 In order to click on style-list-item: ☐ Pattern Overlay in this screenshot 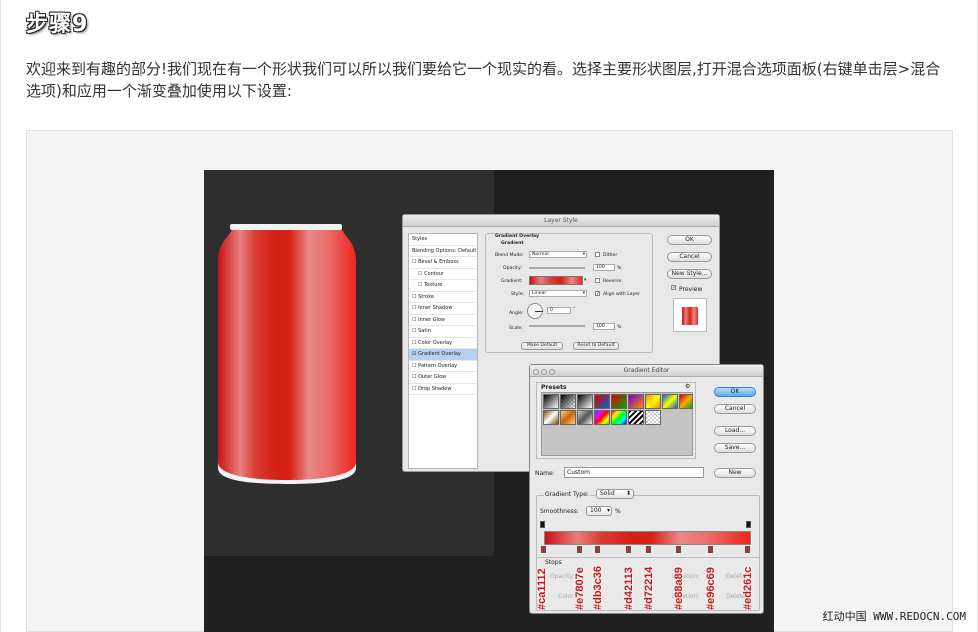, I will do `click(443, 366)`.